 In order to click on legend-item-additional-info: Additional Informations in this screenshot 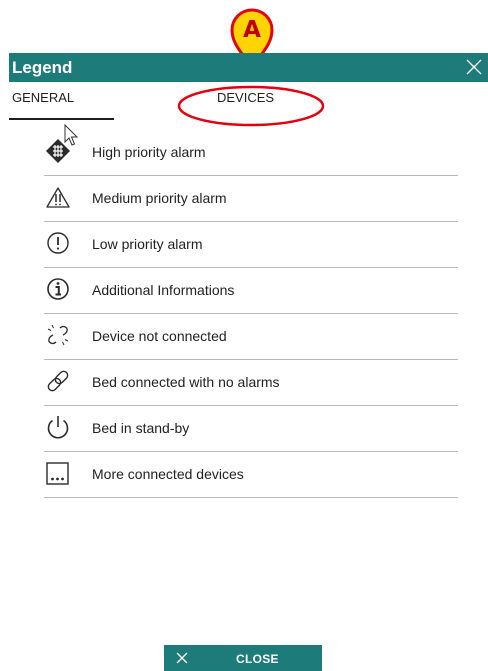, I will do `click(251, 291)`.